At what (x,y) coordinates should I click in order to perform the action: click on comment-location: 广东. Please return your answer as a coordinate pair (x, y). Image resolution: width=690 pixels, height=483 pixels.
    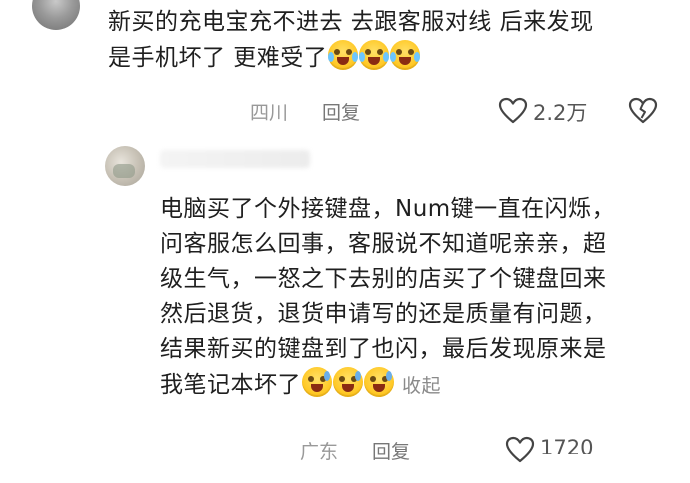
    Looking at the image, I should click on (319, 452).